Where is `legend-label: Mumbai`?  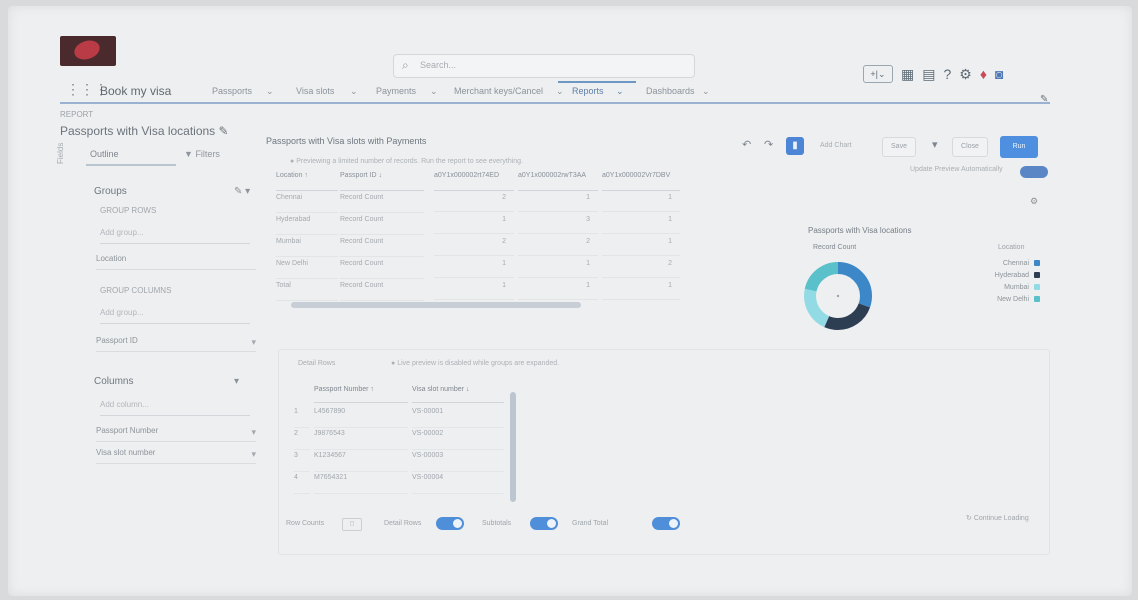
legend-label: Mumbai is located at coordinates (1016, 287).